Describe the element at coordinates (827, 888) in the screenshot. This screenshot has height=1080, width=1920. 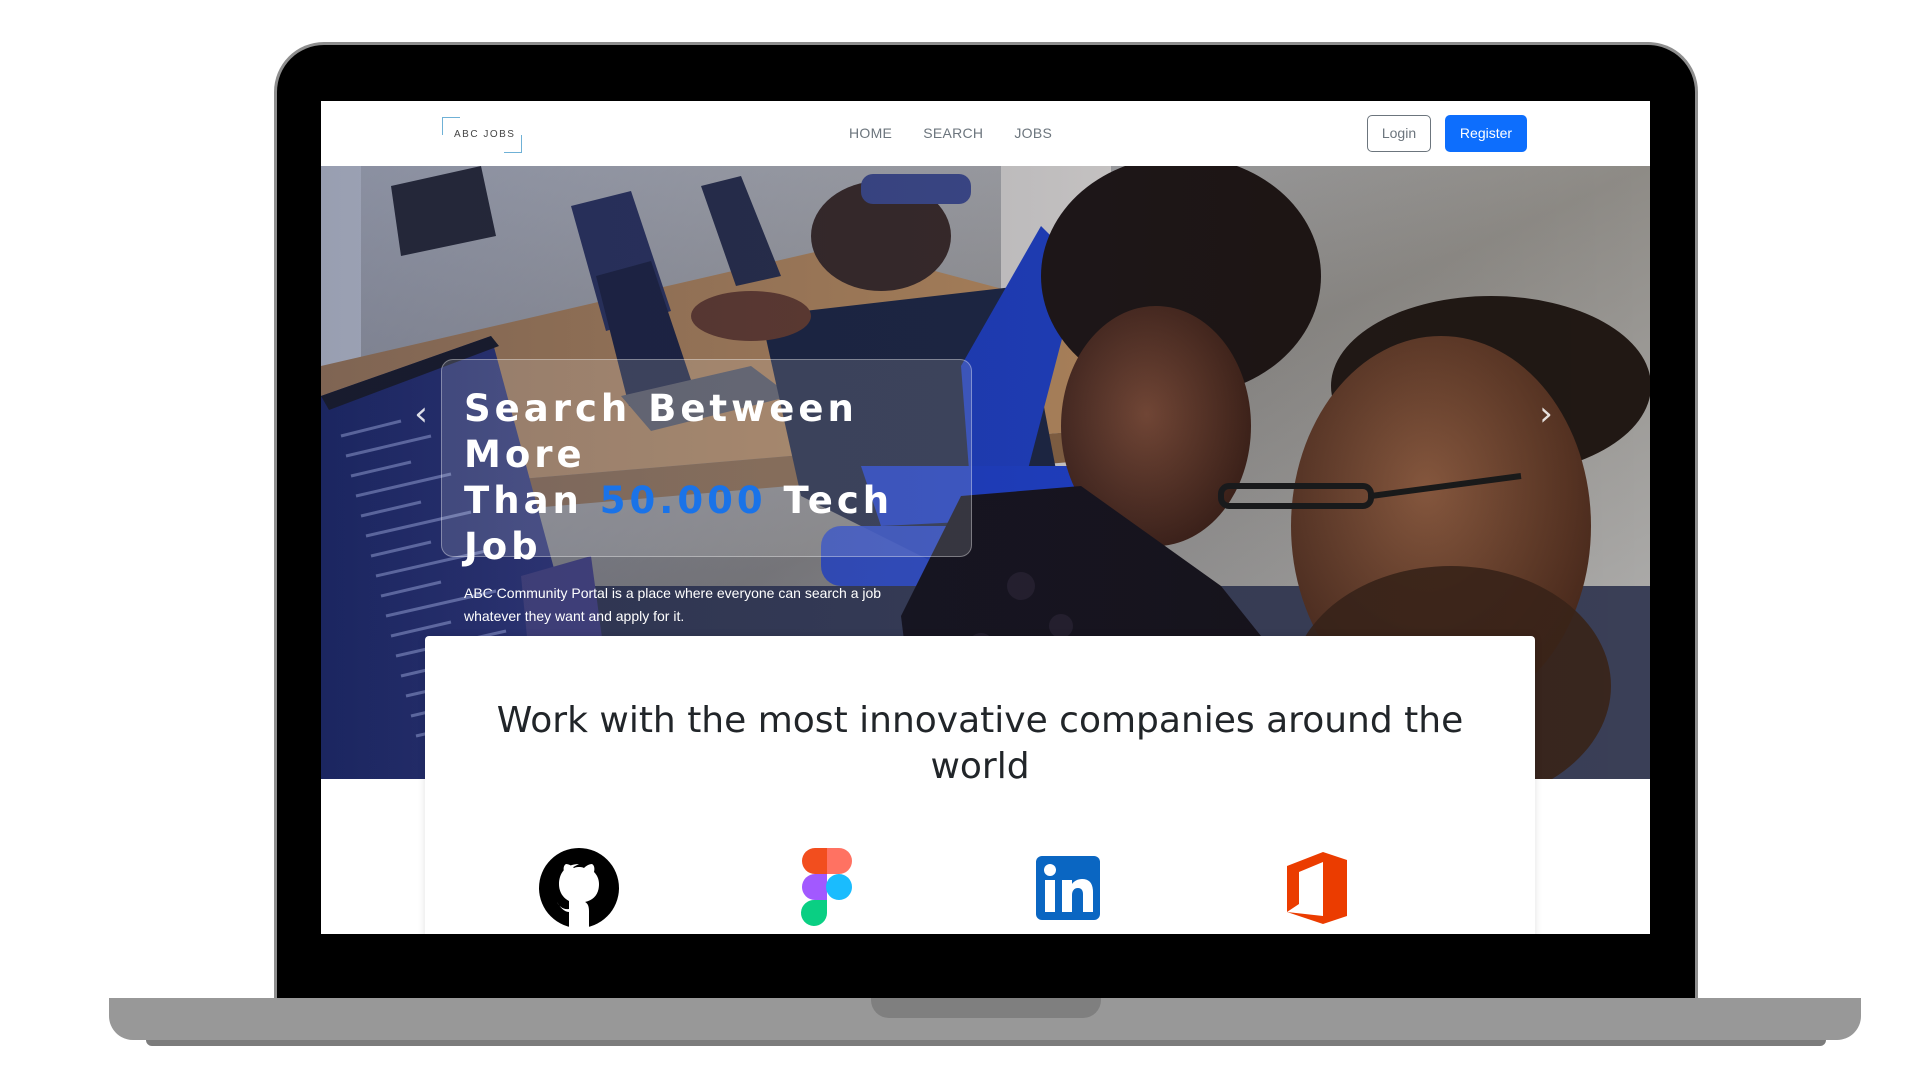
I see `figma-icon` at that location.